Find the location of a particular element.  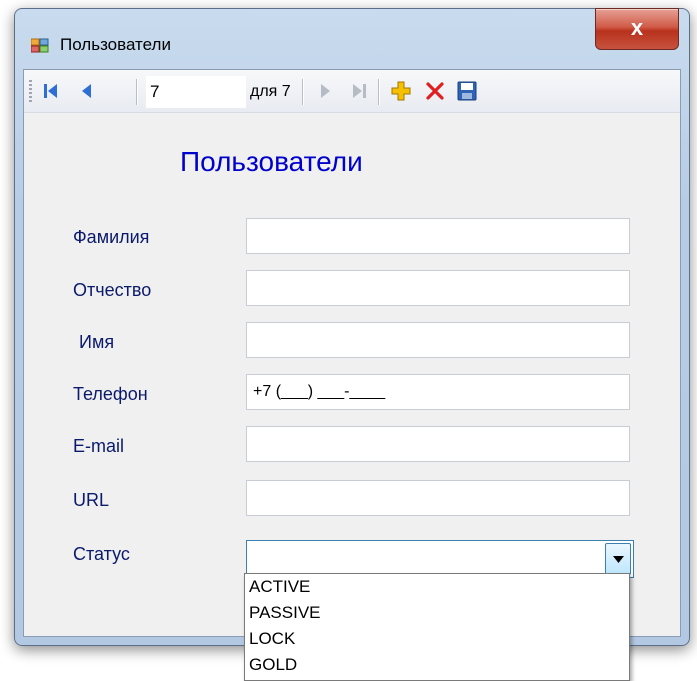

email-field is located at coordinates (438, 444).